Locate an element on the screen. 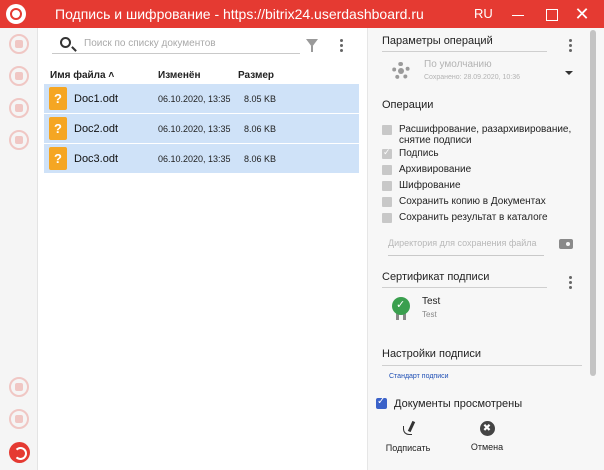 This screenshot has height=470, width=604. folder-icon is located at coordinates (566, 244).